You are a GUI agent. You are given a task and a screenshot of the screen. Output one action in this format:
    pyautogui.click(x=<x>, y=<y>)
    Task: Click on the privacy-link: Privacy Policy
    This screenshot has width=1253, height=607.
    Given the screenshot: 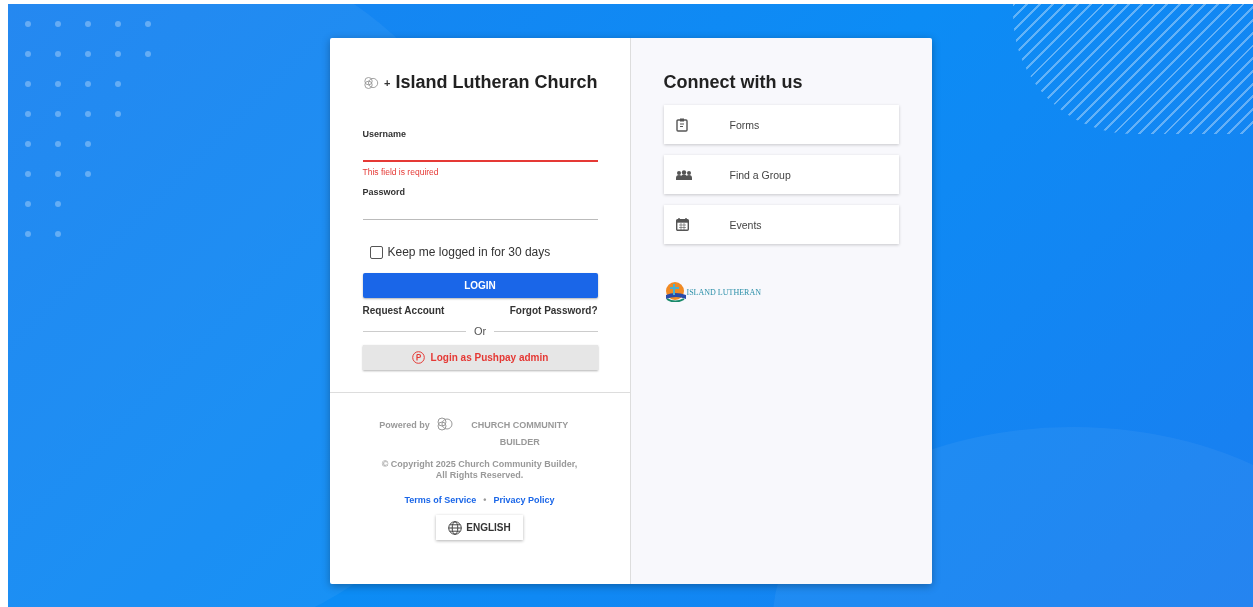 What is the action you would take?
    pyautogui.click(x=524, y=500)
    